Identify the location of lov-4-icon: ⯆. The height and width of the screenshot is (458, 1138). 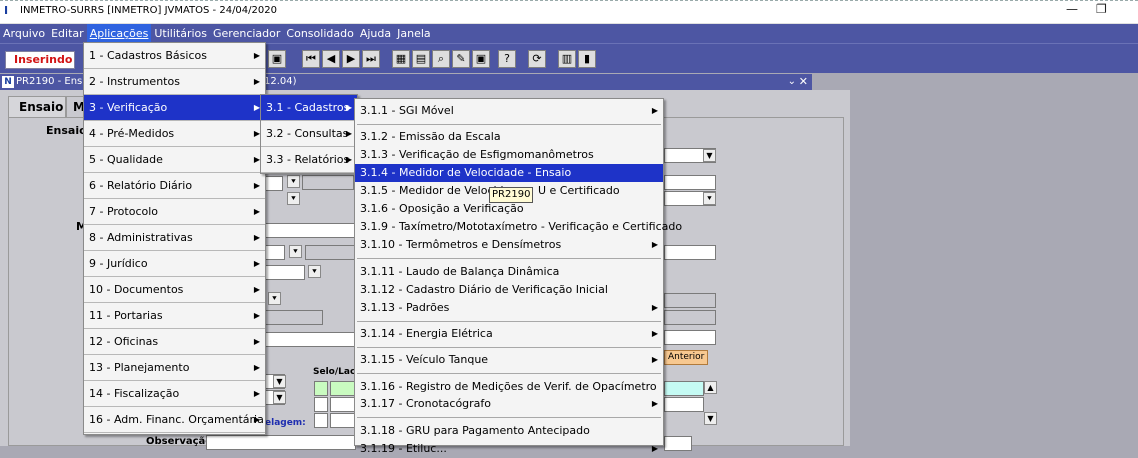
(314, 271).